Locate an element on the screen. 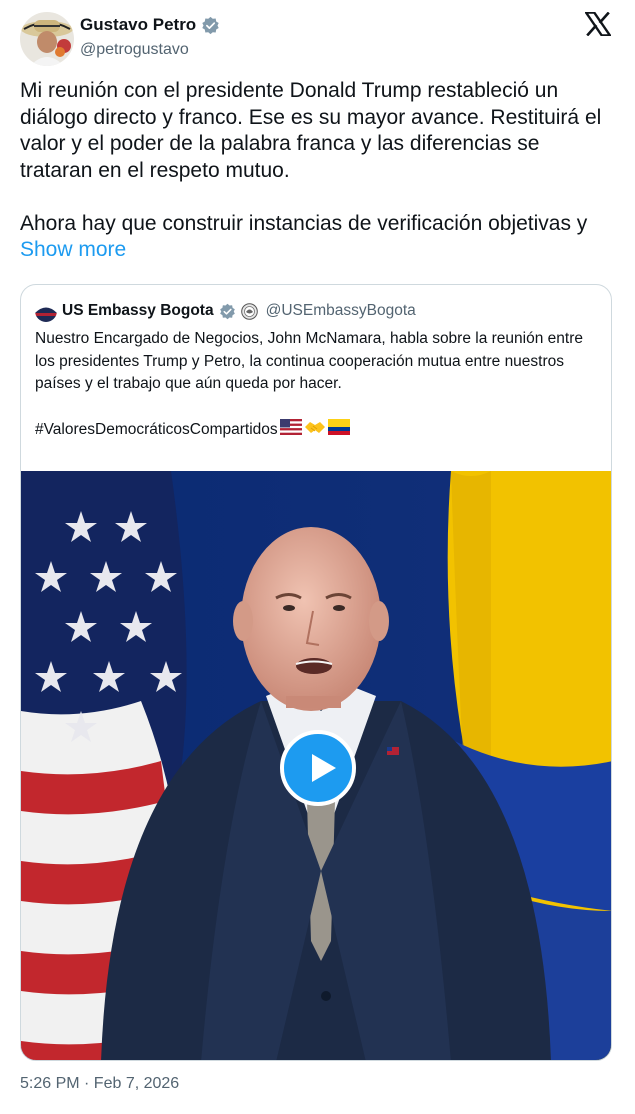  play-icon is located at coordinates (324, 768).